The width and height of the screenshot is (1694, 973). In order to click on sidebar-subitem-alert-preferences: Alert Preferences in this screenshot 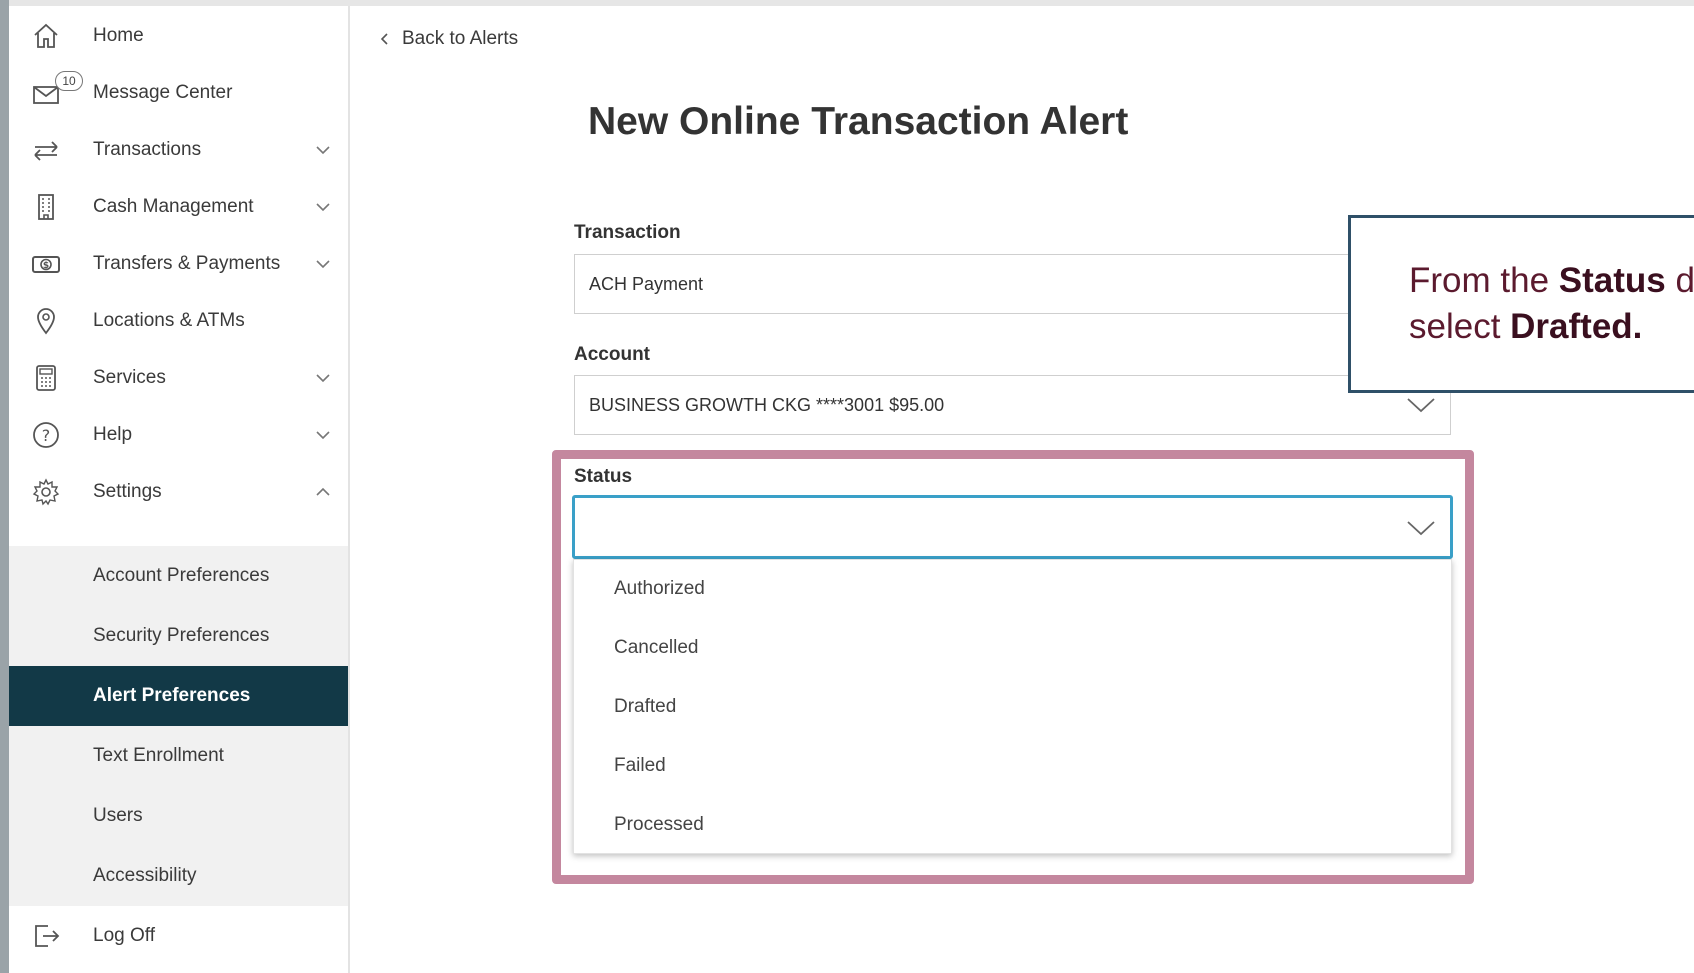, I will do `click(178, 696)`.